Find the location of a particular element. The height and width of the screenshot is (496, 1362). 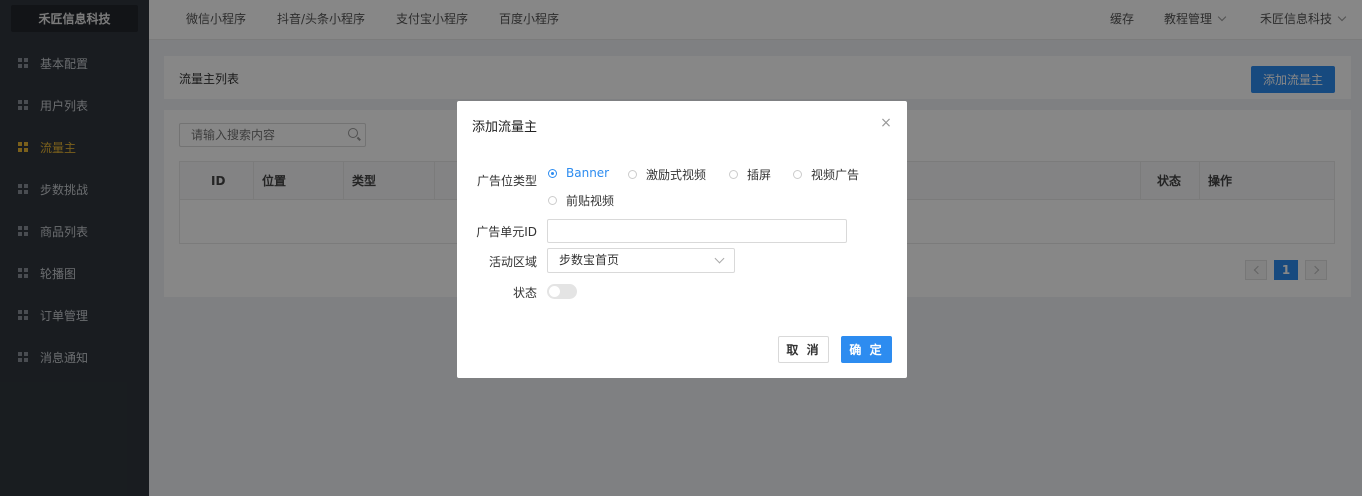

status-toggle is located at coordinates (562, 291).